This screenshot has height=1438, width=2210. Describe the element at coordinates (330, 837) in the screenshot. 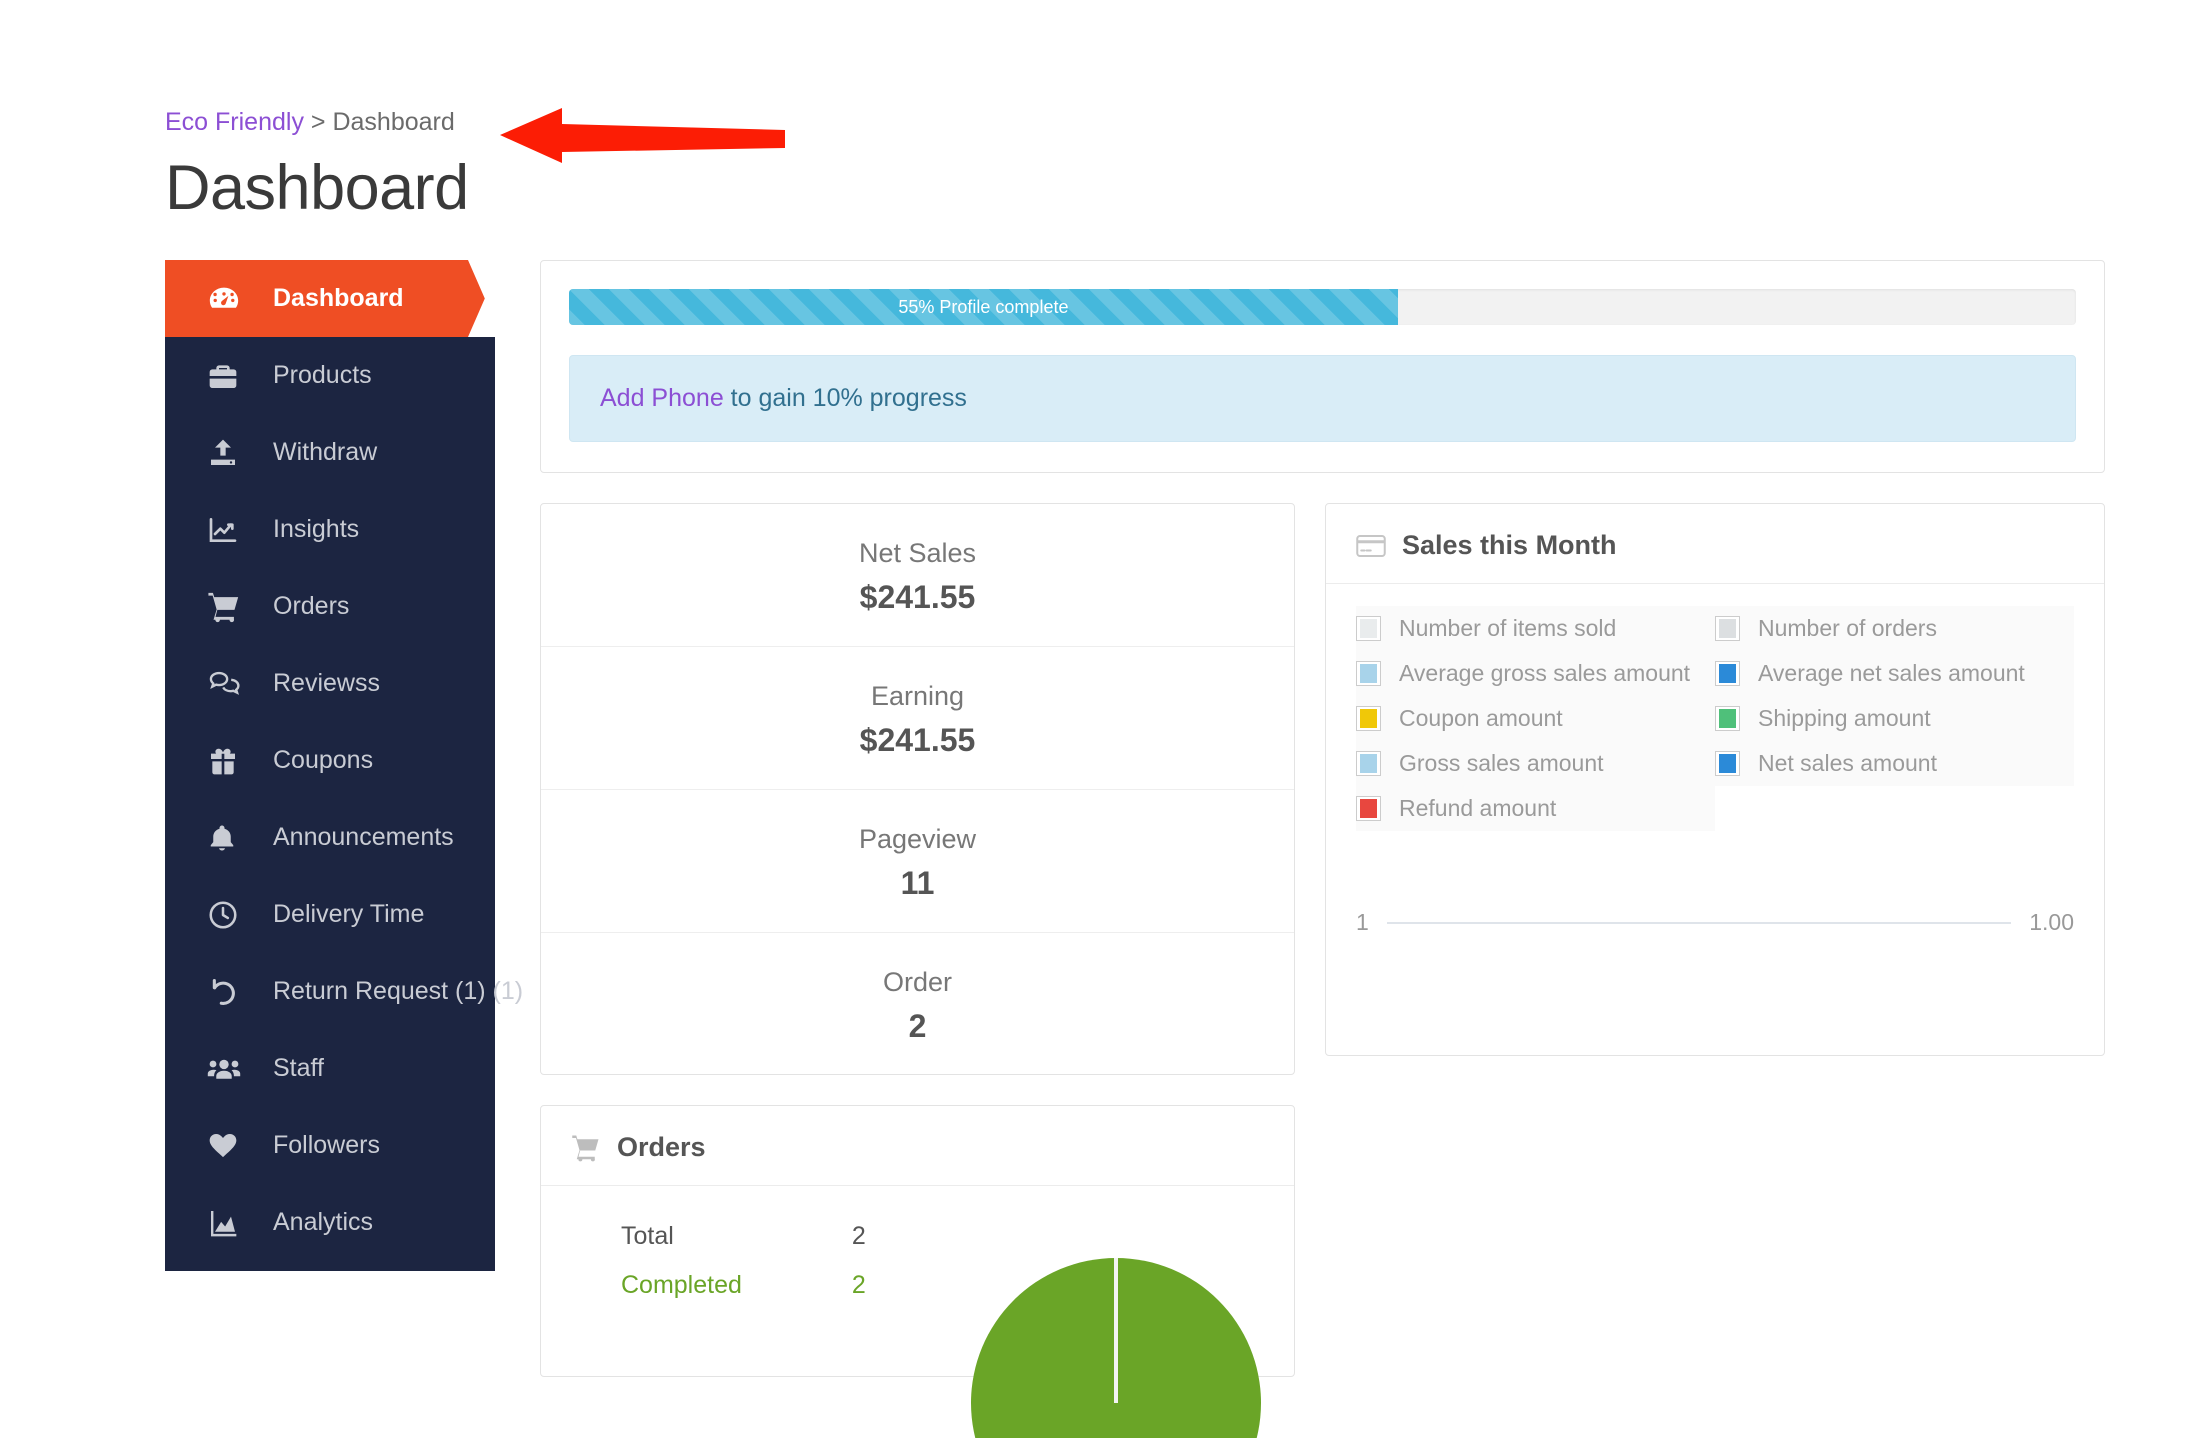

I see `sidebar-item-announcements: Announcements` at that location.